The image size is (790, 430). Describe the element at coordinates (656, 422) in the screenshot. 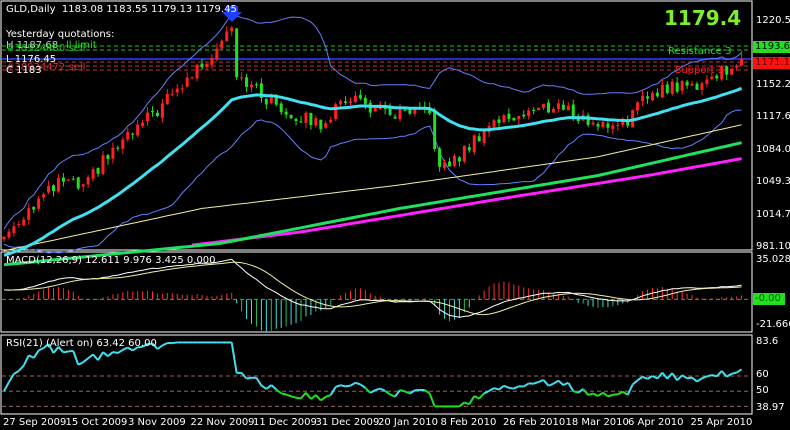

I see `date-tick: 6 Apr 2010` at that location.